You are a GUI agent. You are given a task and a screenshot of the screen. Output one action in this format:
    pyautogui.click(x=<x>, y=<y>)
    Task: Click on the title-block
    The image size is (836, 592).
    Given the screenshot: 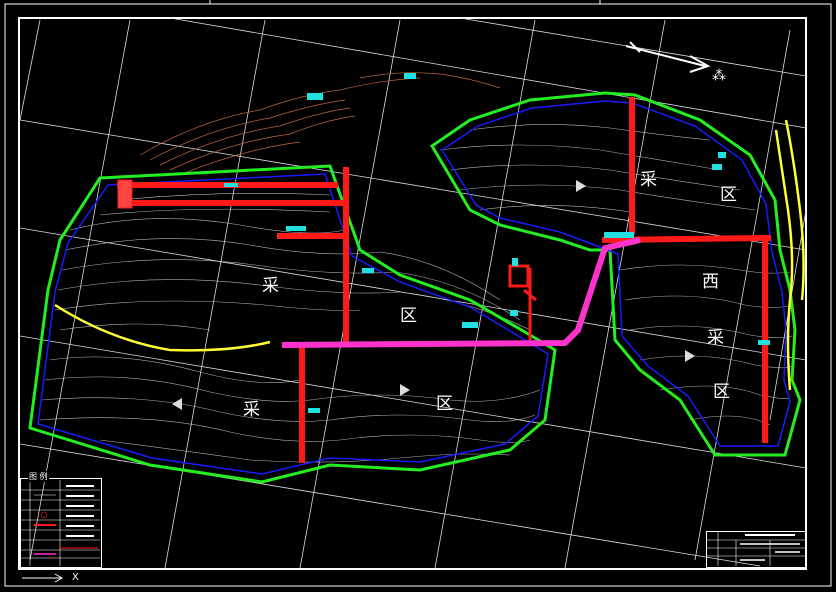 What is the action you would take?
    pyautogui.click(x=756, y=549)
    